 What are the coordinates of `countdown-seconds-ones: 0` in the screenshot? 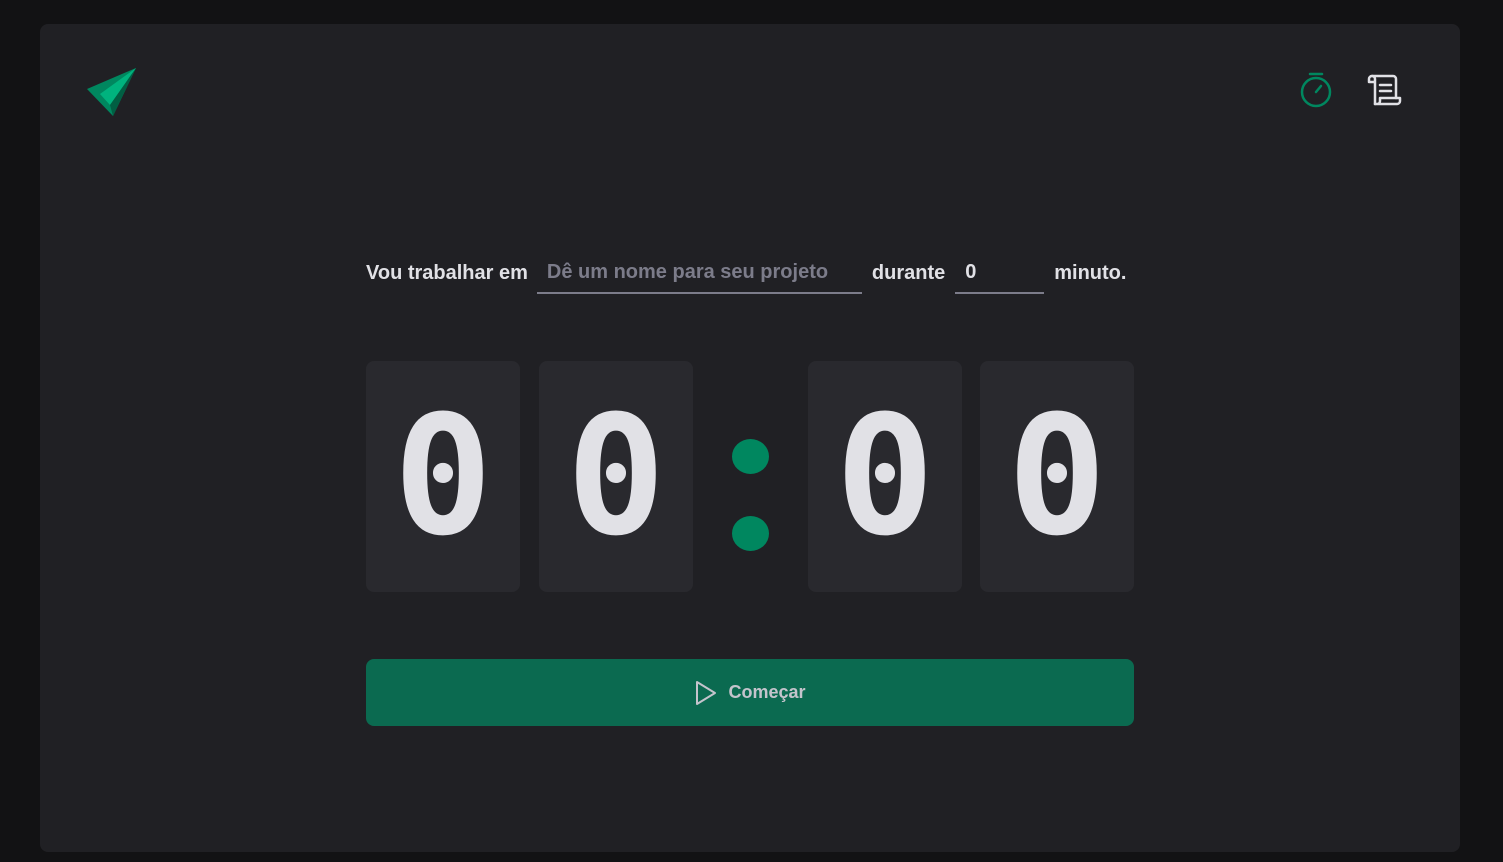 It's located at (1057, 476).